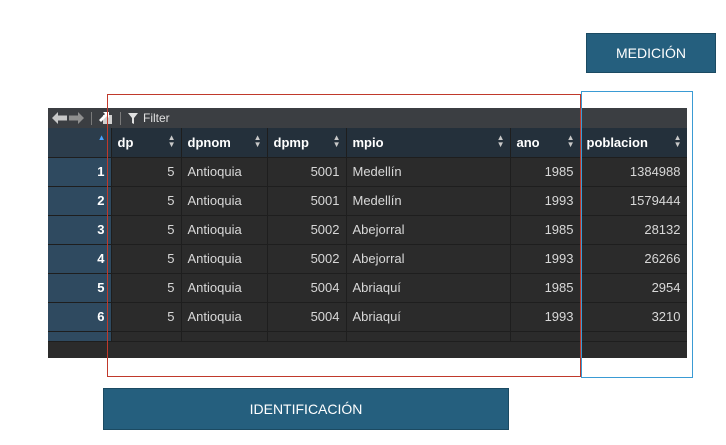 Image resolution: width=726 pixels, height=445 pixels. I want to click on row-number: 3, so click(80, 230).